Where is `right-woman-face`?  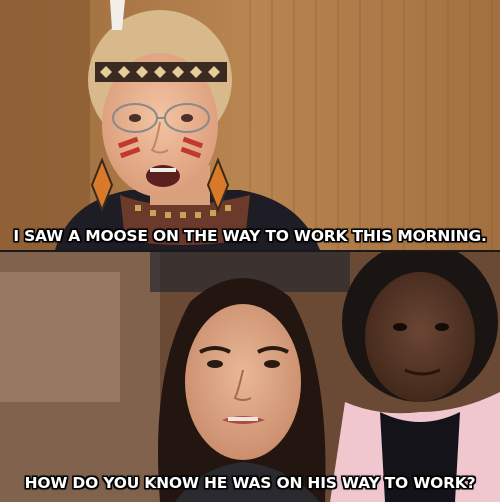
right-woman-face is located at coordinates (420, 337).